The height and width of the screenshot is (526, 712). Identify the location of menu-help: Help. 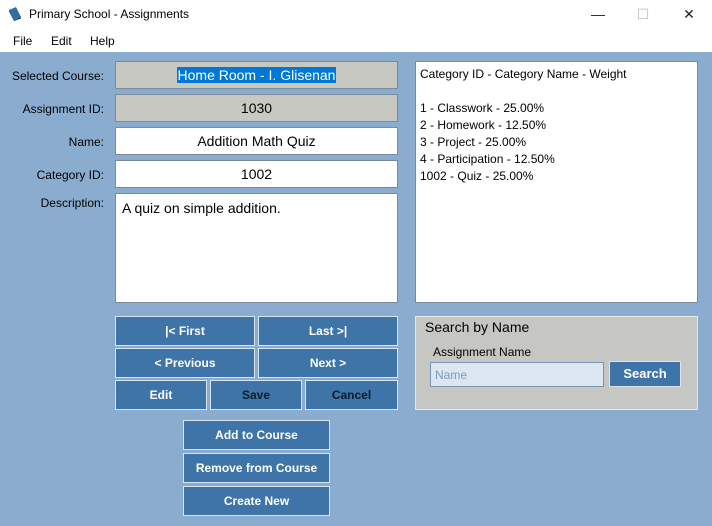
(102, 41).